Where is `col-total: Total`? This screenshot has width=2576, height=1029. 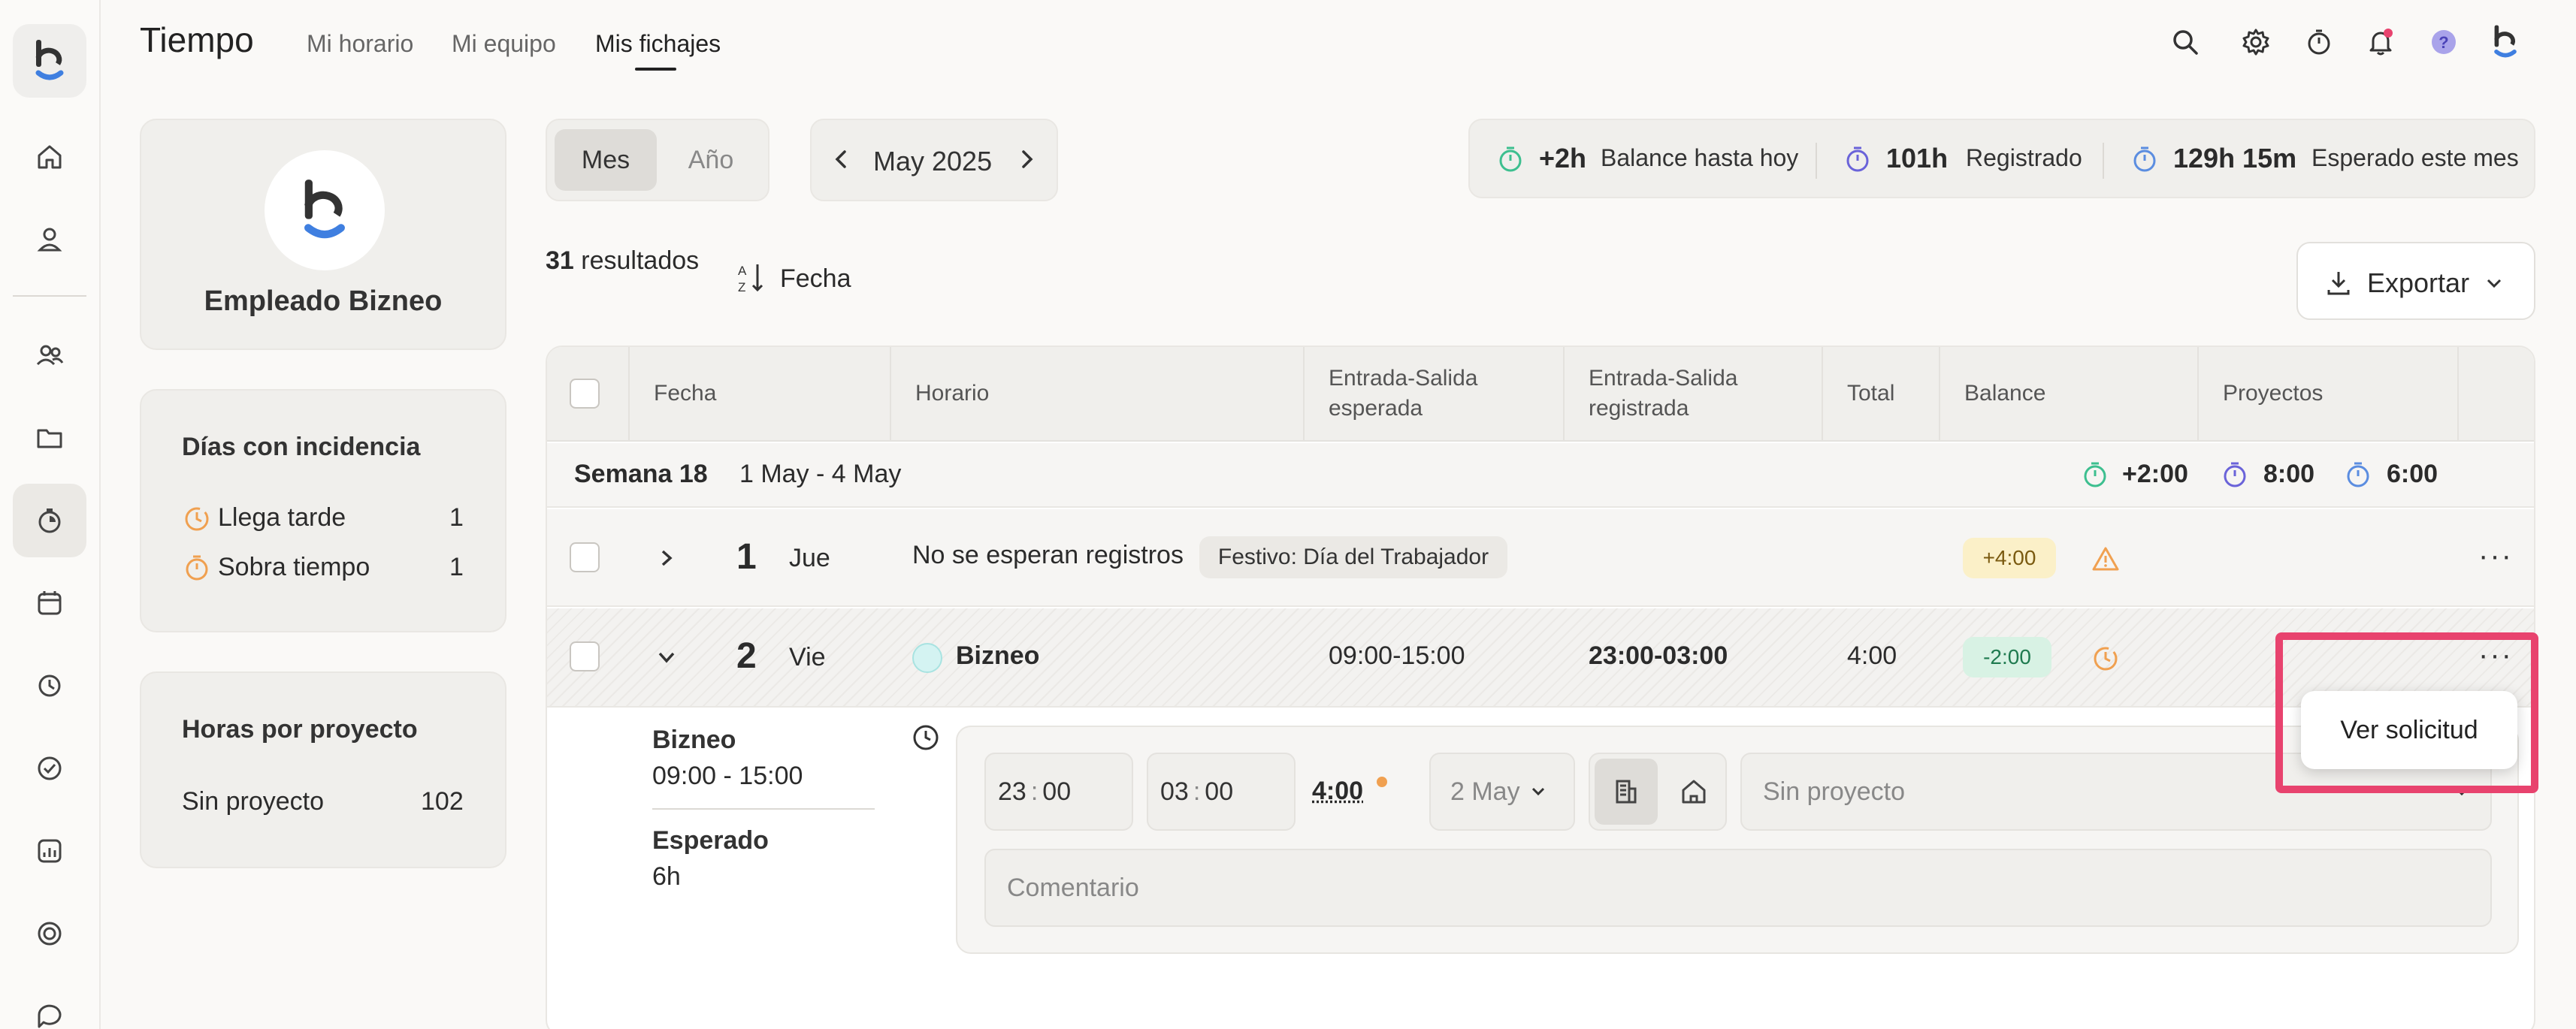 col-total: Total is located at coordinates (1871, 394).